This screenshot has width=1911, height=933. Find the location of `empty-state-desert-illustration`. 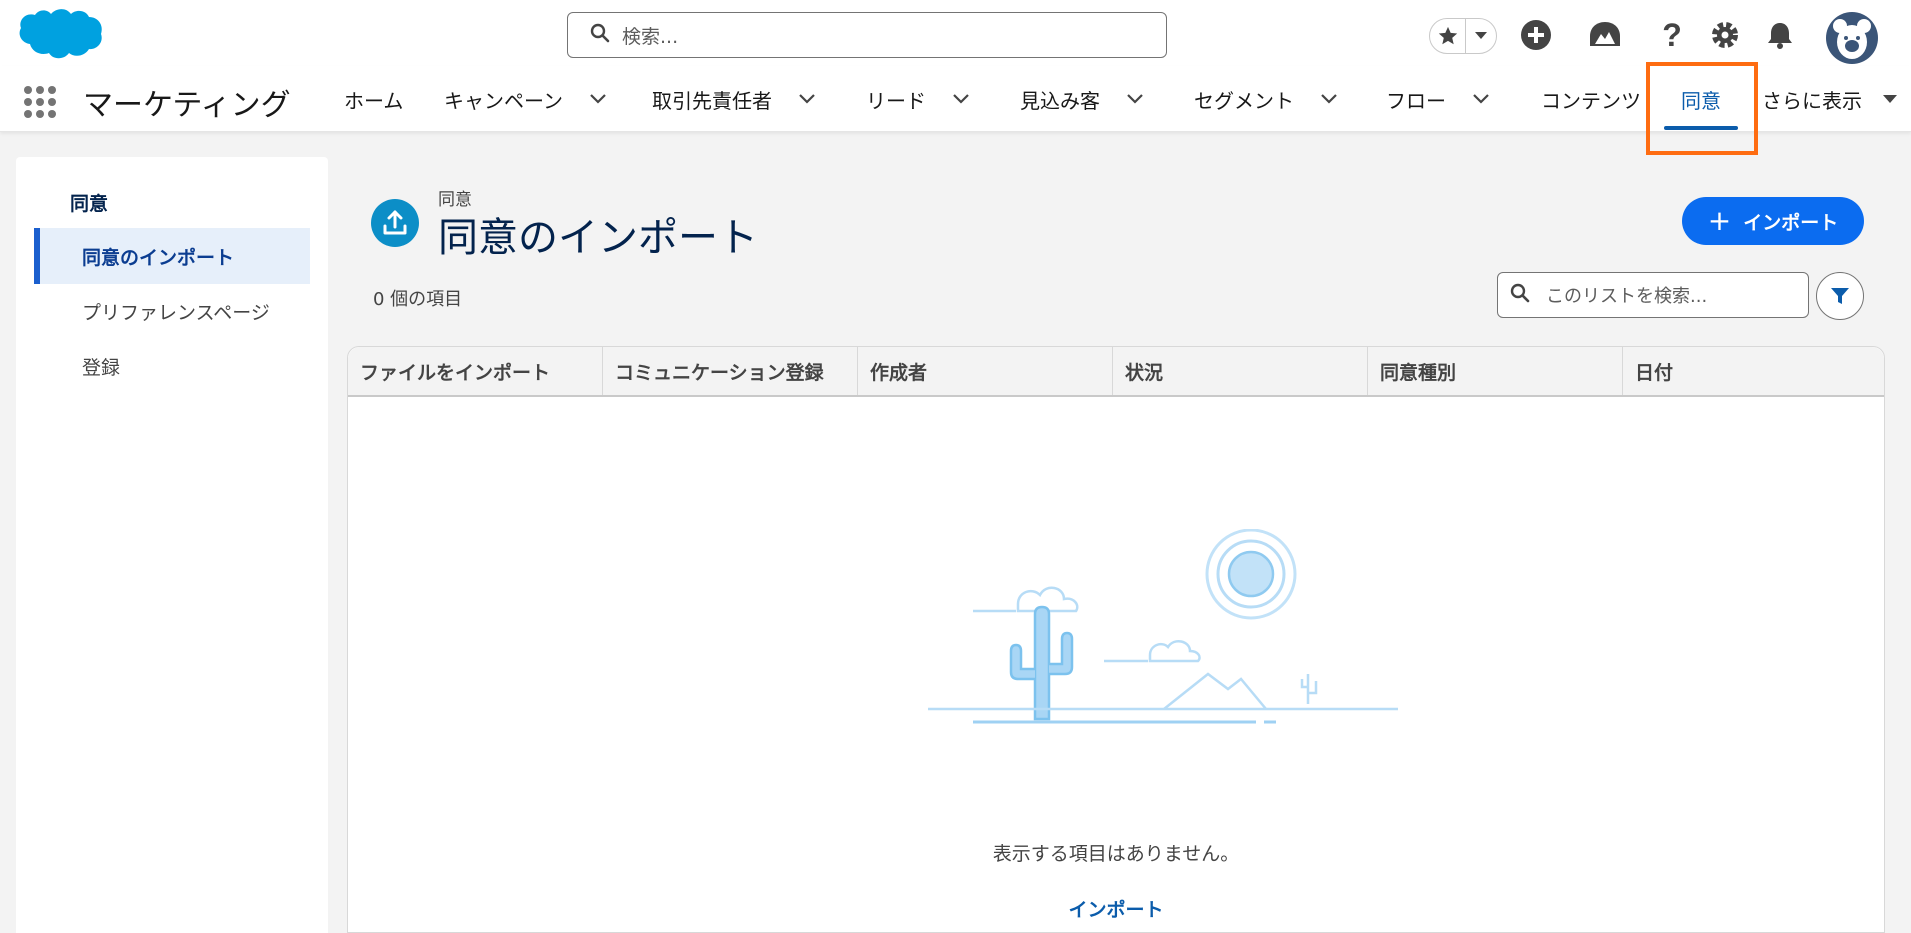

empty-state-desert-illustration is located at coordinates (1168, 638).